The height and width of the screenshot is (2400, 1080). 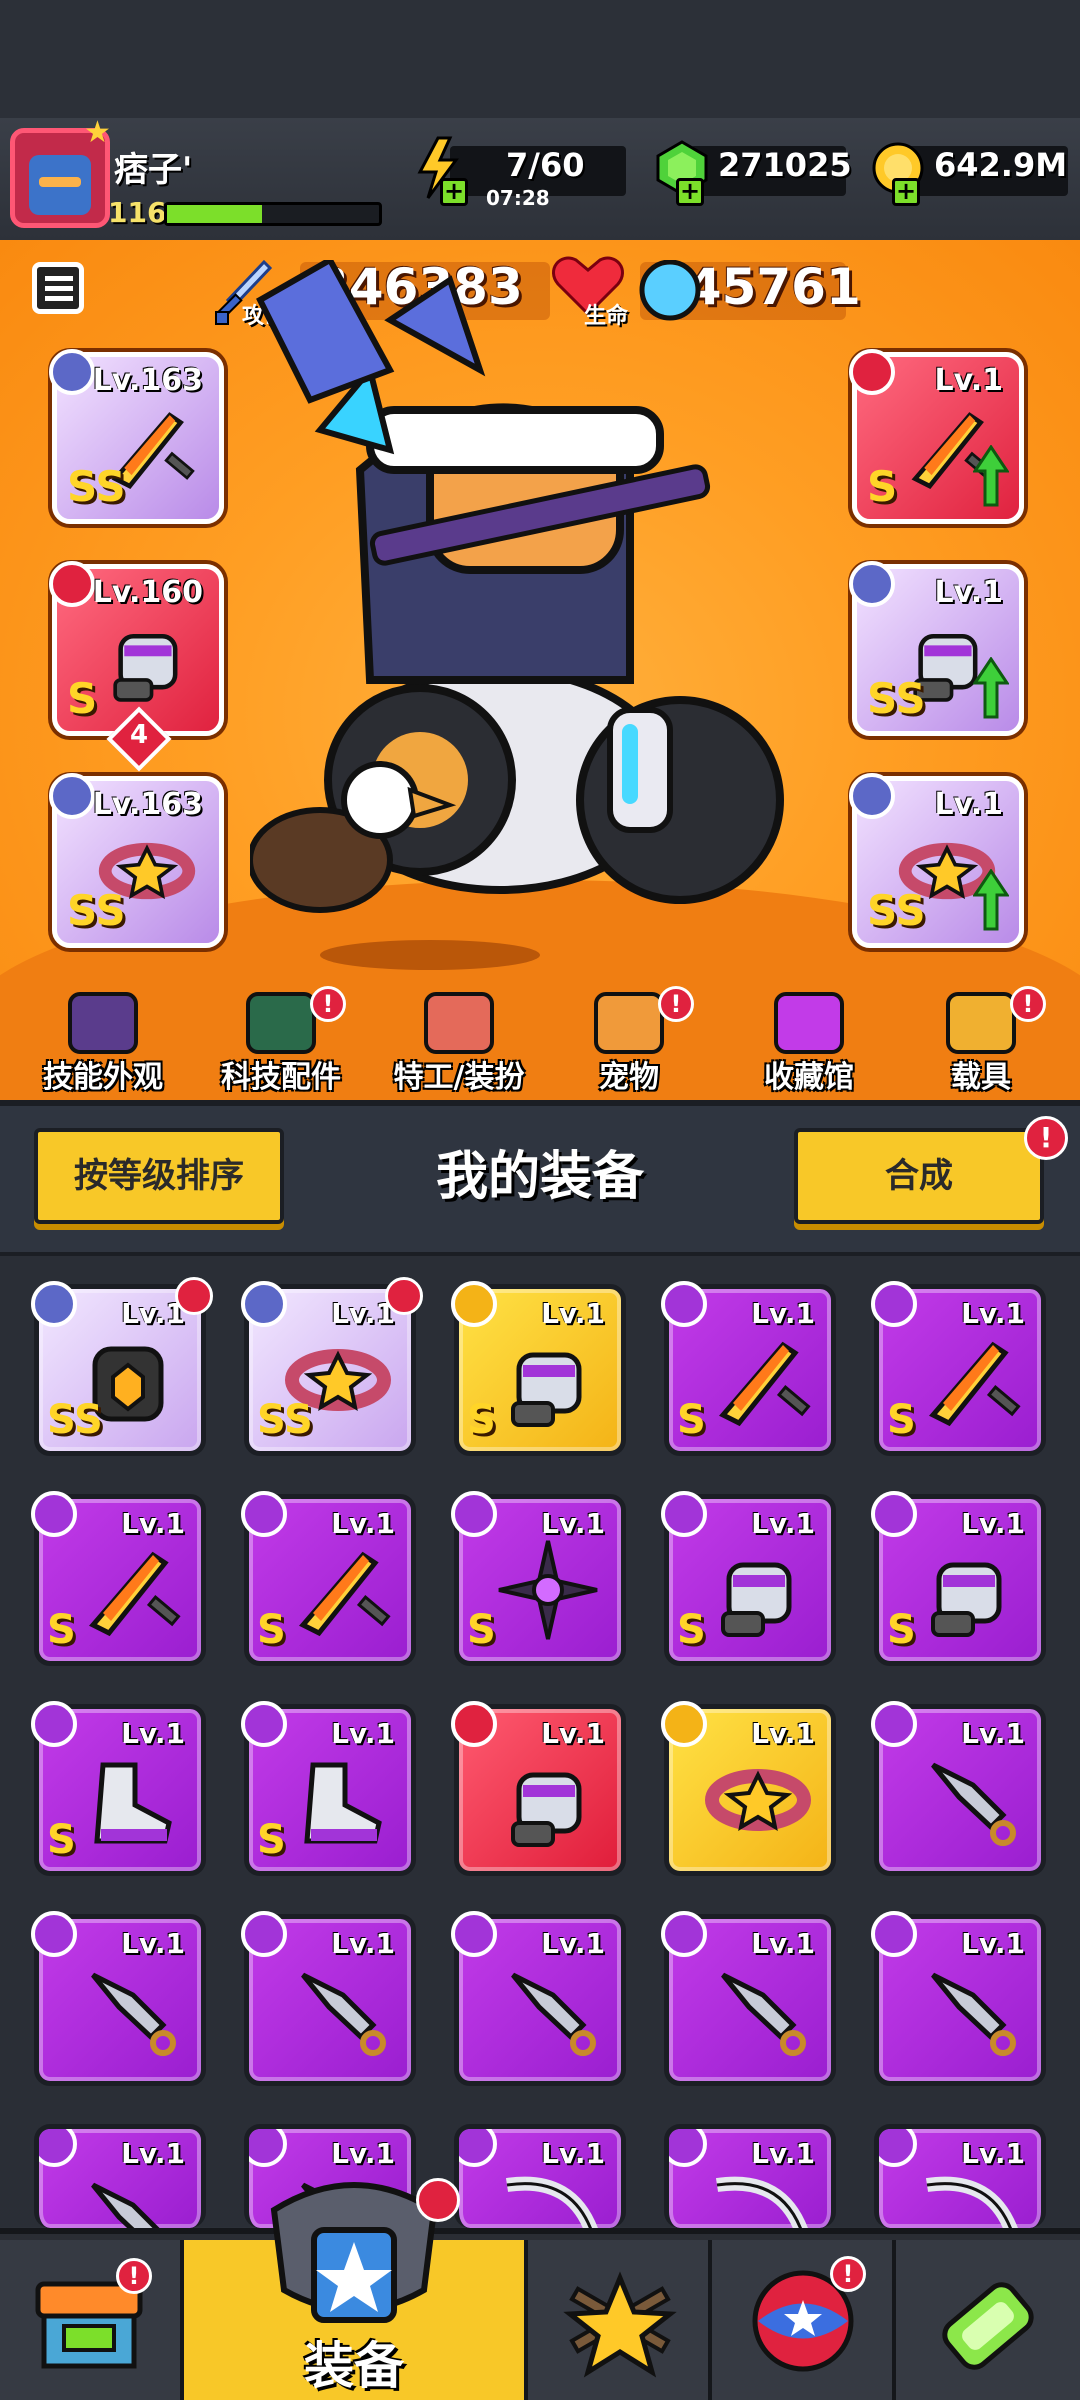 What do you see at coordinates (438, 2200) in the screenshot?
I see `equipment-notification-badge` at bounding box center [438, 2200].